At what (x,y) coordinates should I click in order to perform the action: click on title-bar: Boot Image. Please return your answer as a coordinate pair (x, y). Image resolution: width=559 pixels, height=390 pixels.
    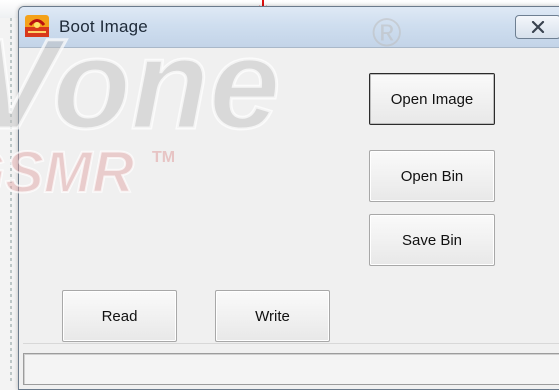
    Looking at the image, I should click on (289, 27).